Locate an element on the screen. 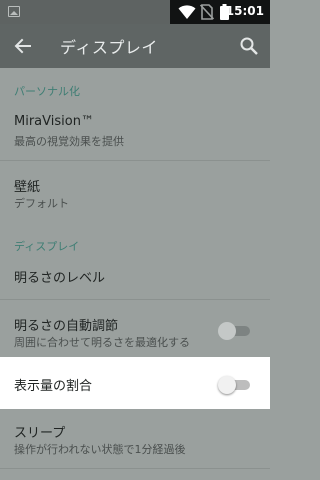 The image size is (320, 480). divider is located at coordinates (135, 468).